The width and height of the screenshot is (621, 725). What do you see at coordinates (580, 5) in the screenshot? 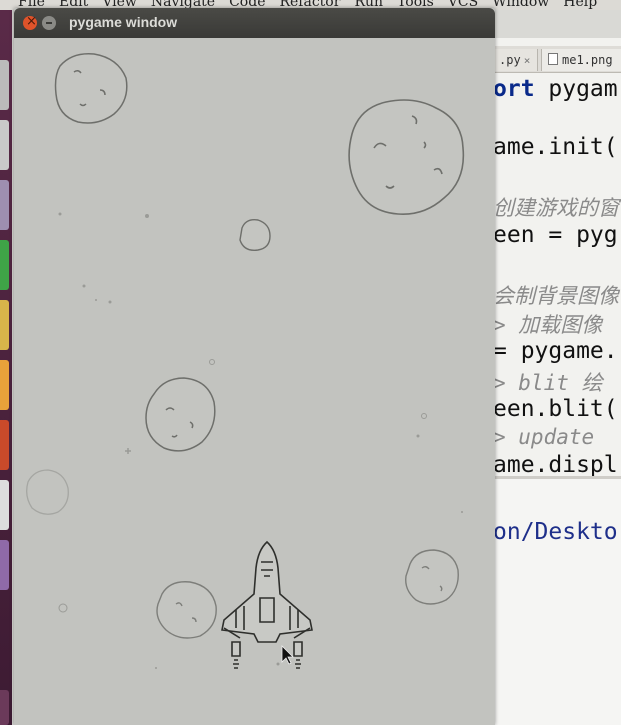
I see `menu-help: Help` at bounding box center [580, 5].